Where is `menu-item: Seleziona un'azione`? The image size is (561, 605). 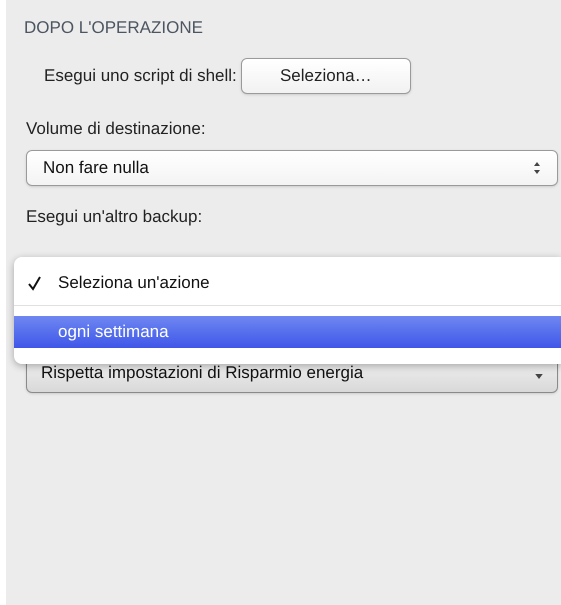 menu-item: Seleziona un'azione is located at coordinates (287, 283).